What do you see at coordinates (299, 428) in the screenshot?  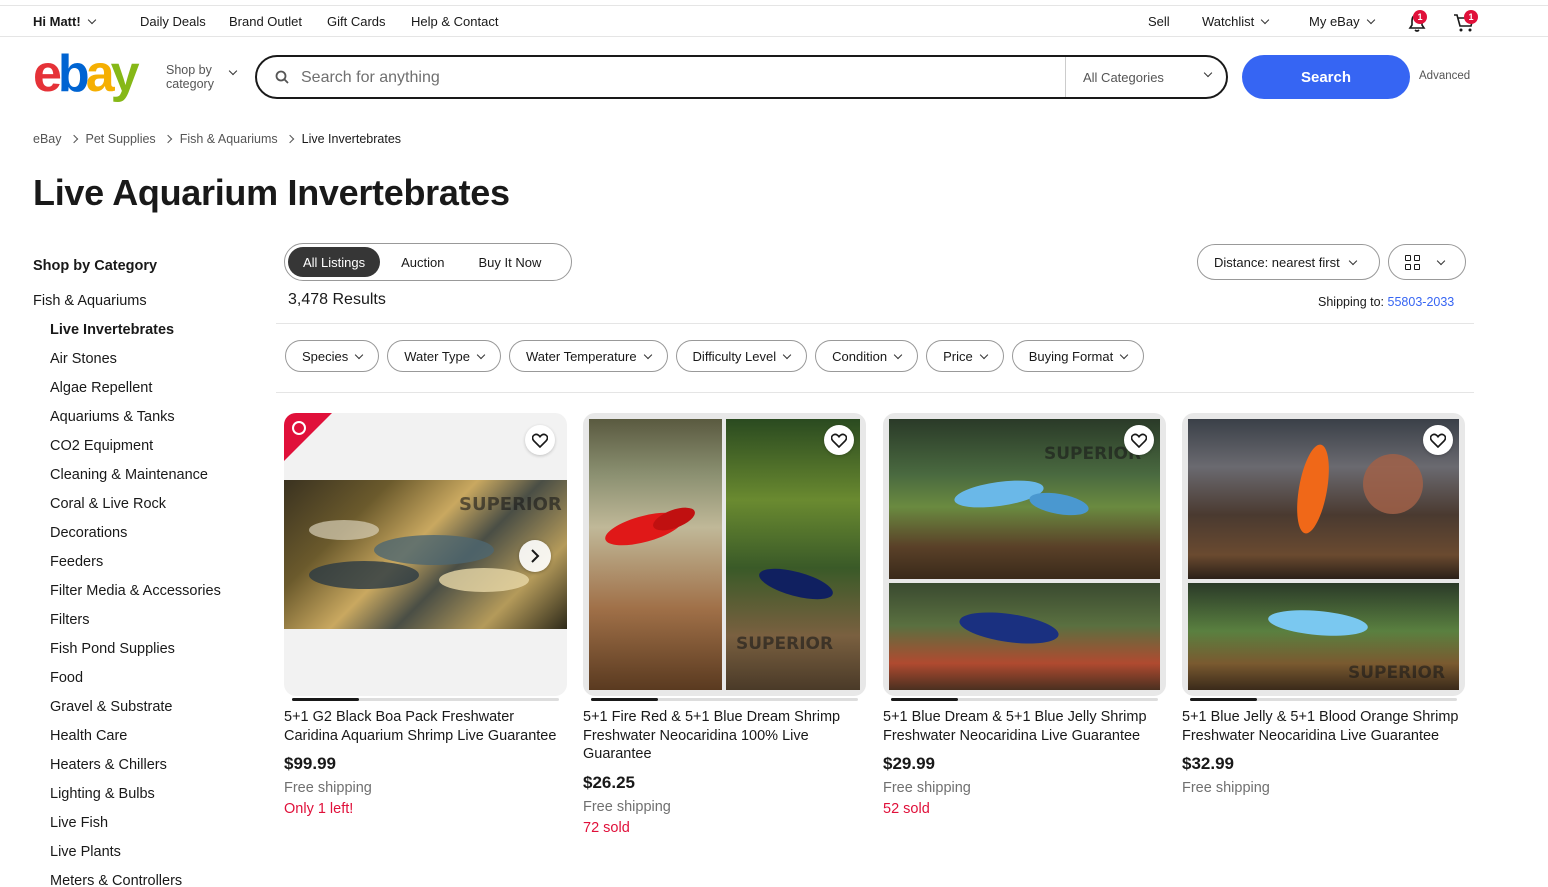 I see `clock-icon` at bounding box center [299, 428].